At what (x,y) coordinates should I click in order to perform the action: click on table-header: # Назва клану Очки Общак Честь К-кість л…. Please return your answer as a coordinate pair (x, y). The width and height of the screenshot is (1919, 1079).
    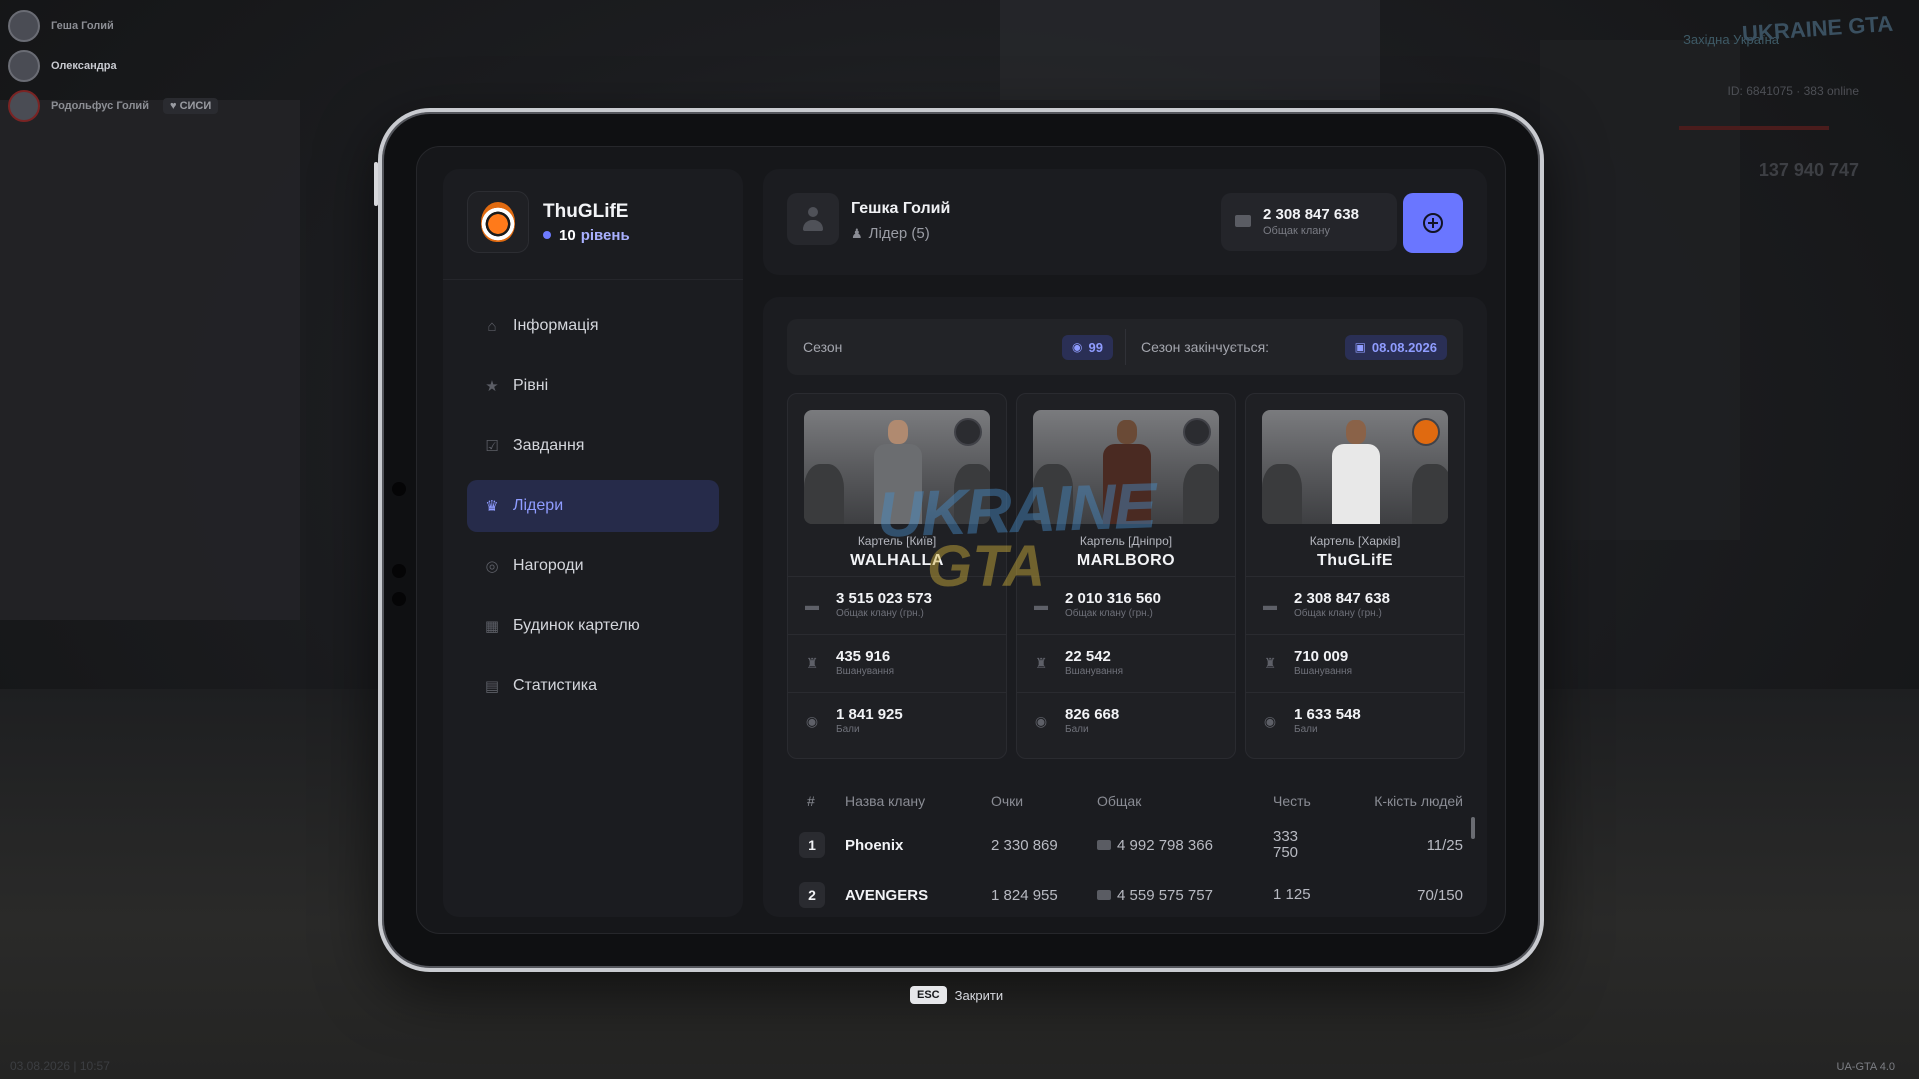
    Looking at the image, I should click on (1135, 801).